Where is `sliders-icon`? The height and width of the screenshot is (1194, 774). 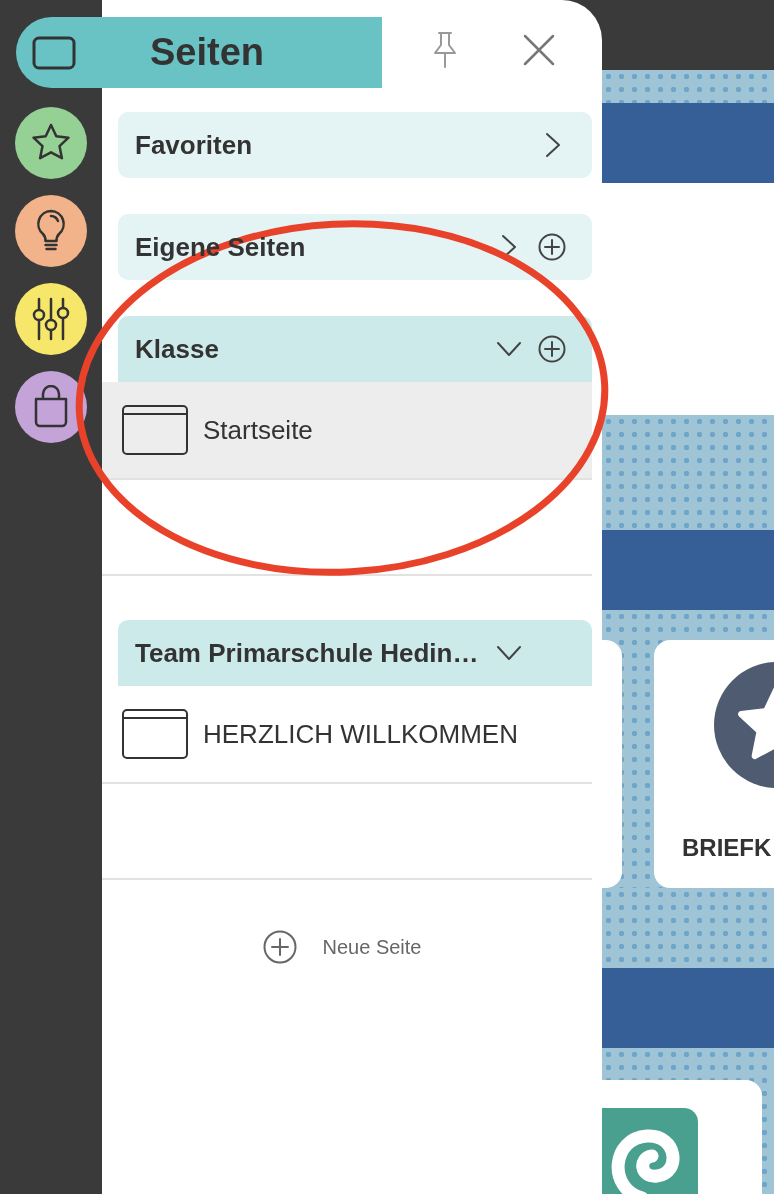 sliders-icon is located at coordinates (51, 319).